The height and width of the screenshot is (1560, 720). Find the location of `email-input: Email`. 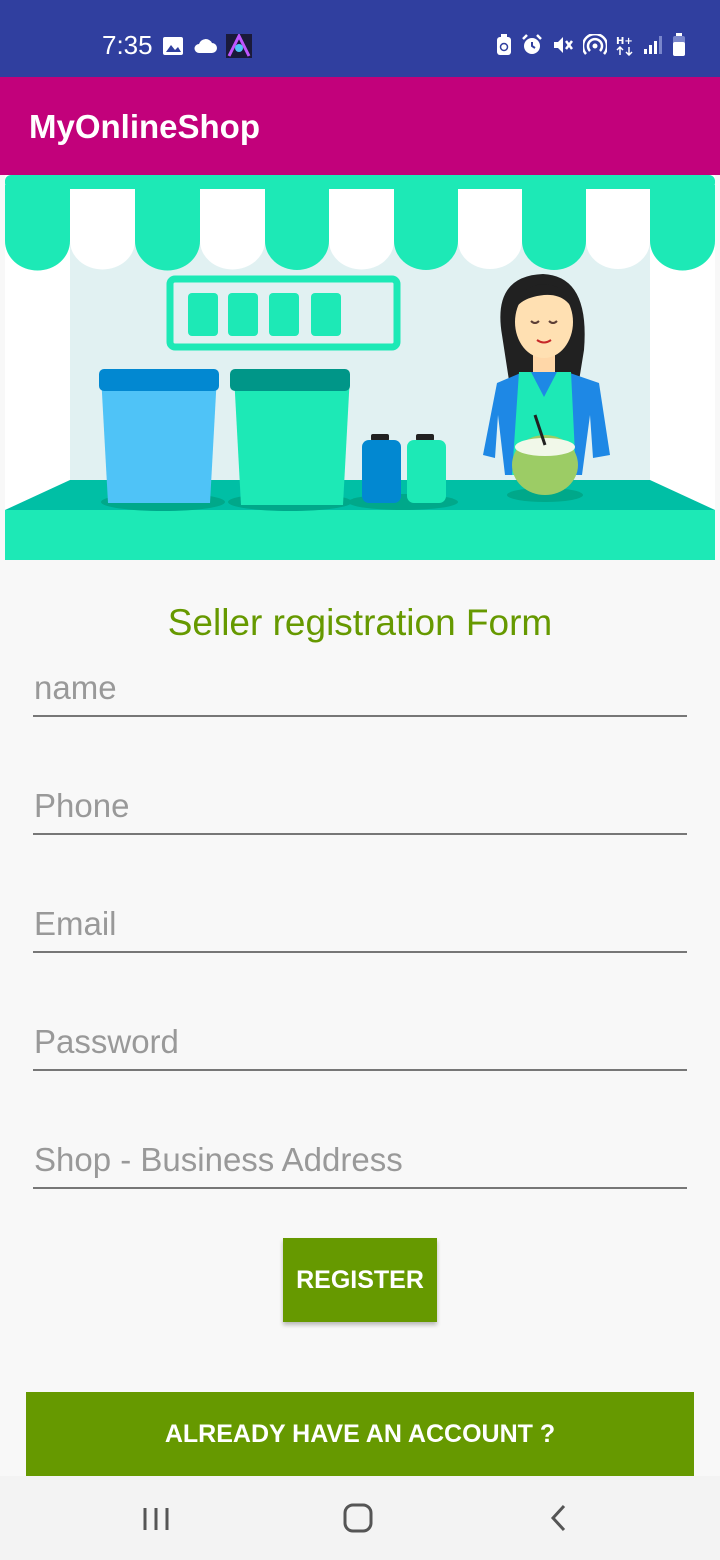

email-input: Email is located at coordinates (360, 923).